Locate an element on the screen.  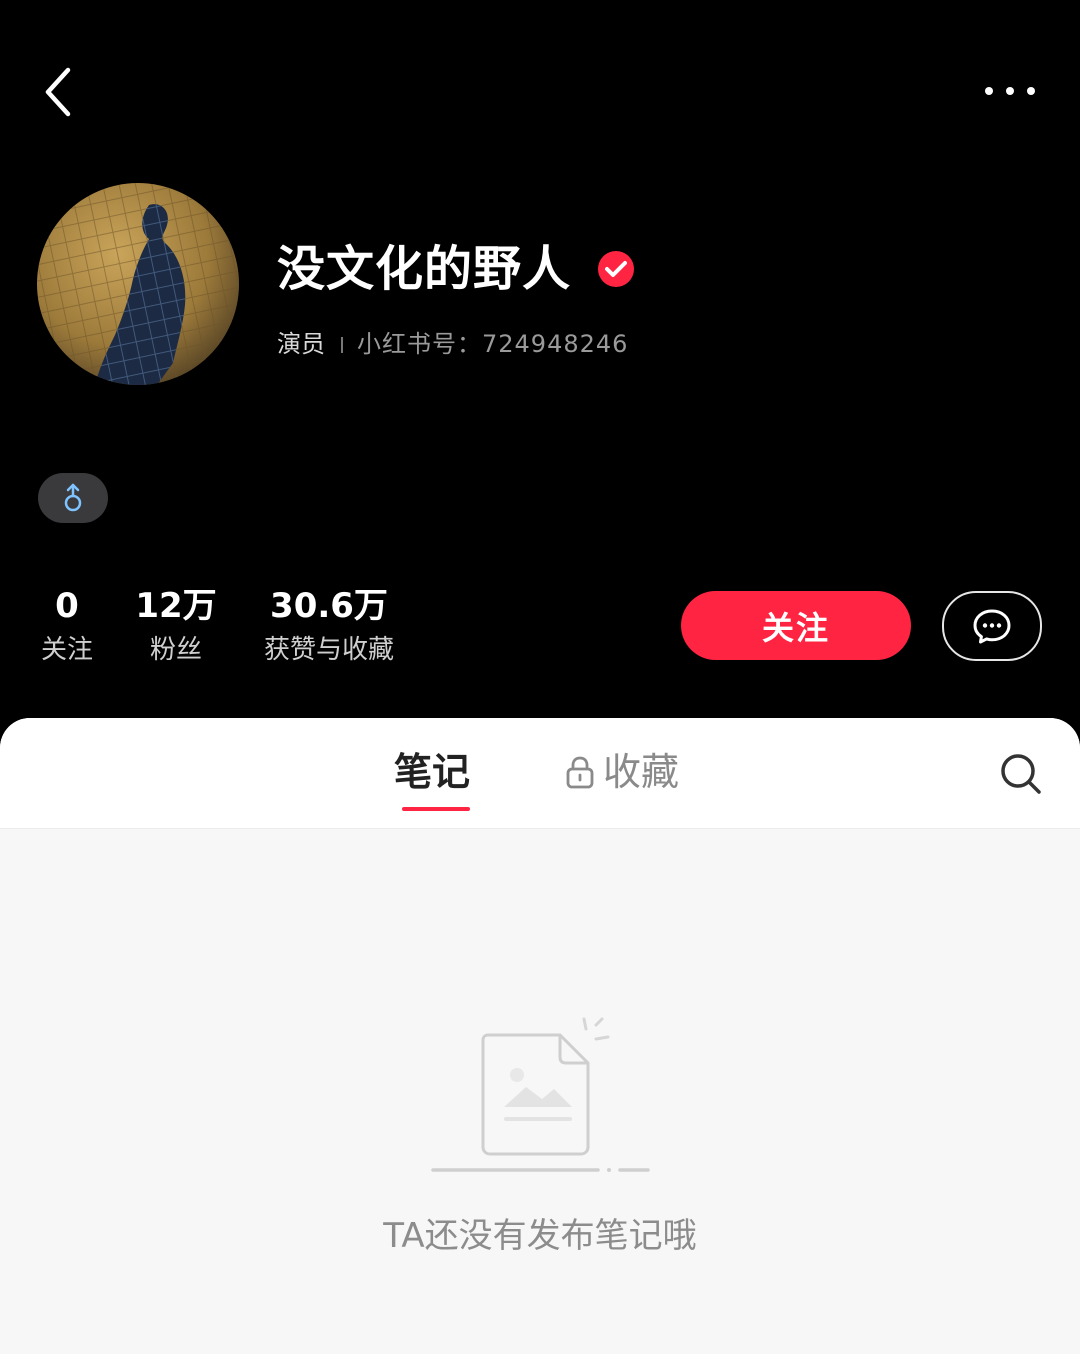
verified-check-icon is located at coordinates (616, 269).